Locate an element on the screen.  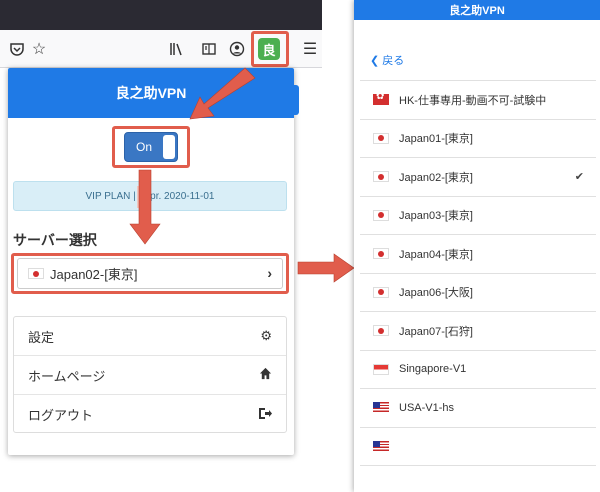
server-panel-title: 良之助VPN is located at coordinates (477, 10).